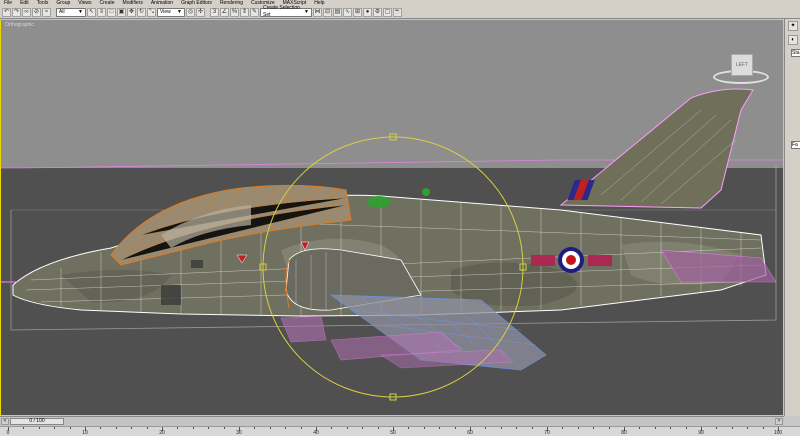  What do you see at coordinates (16, 12) in the screenshot?
I see `redo-icon: ↷` at bounding box center [16, 12].